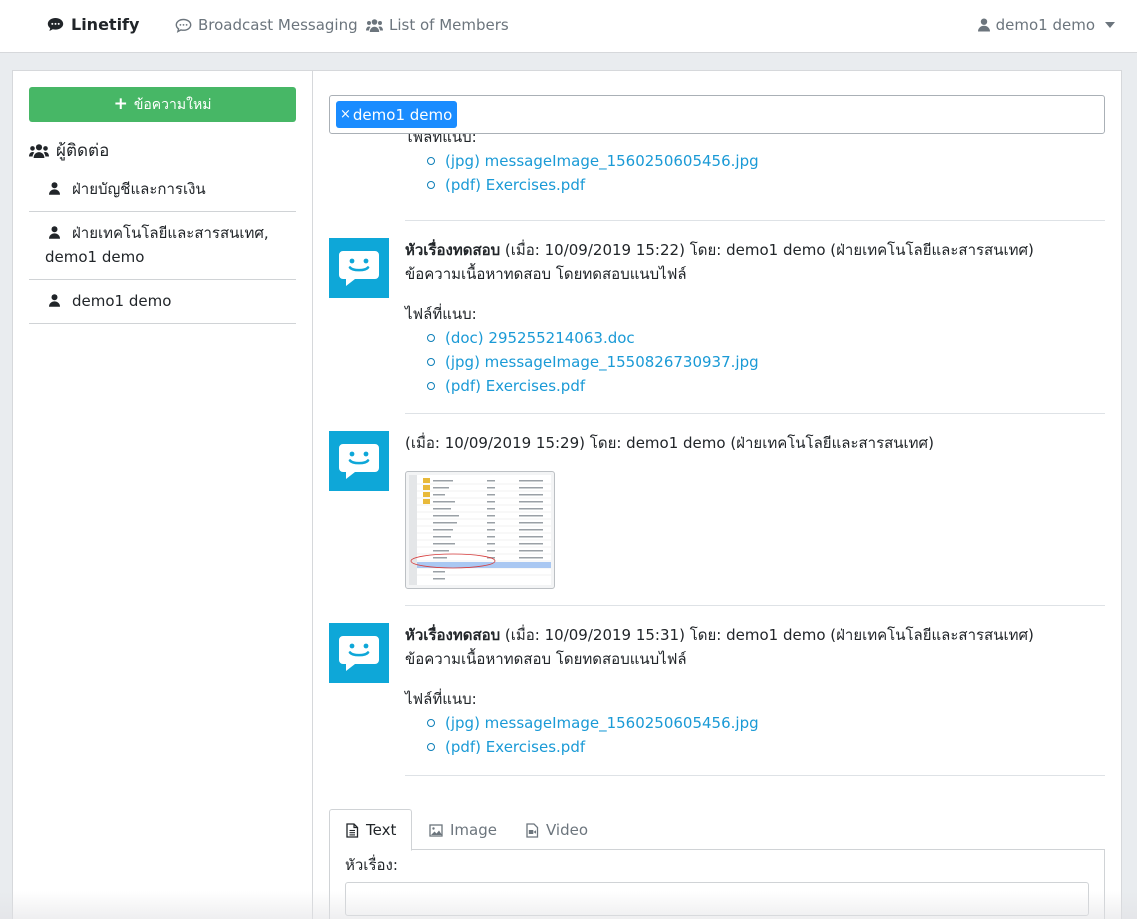 This screenshot has height=919, width=1137. Describe the element at coordinates (532, 830) in the screenshot. I see `video-file-icon` at that location.